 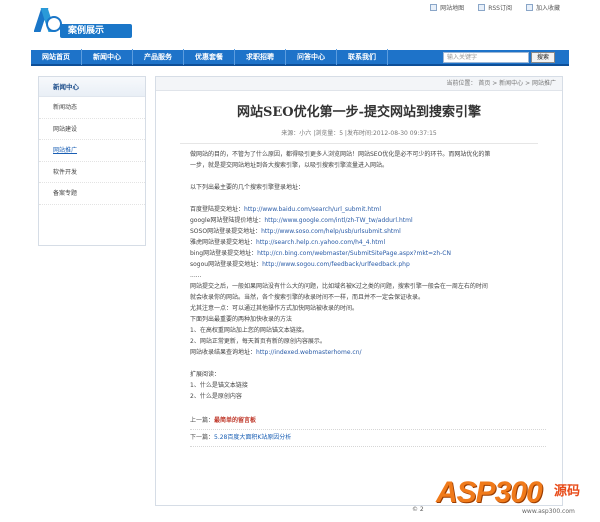 I want to click on extended-item: 1、什么是锚文本链接, so click(x=368, y=385).